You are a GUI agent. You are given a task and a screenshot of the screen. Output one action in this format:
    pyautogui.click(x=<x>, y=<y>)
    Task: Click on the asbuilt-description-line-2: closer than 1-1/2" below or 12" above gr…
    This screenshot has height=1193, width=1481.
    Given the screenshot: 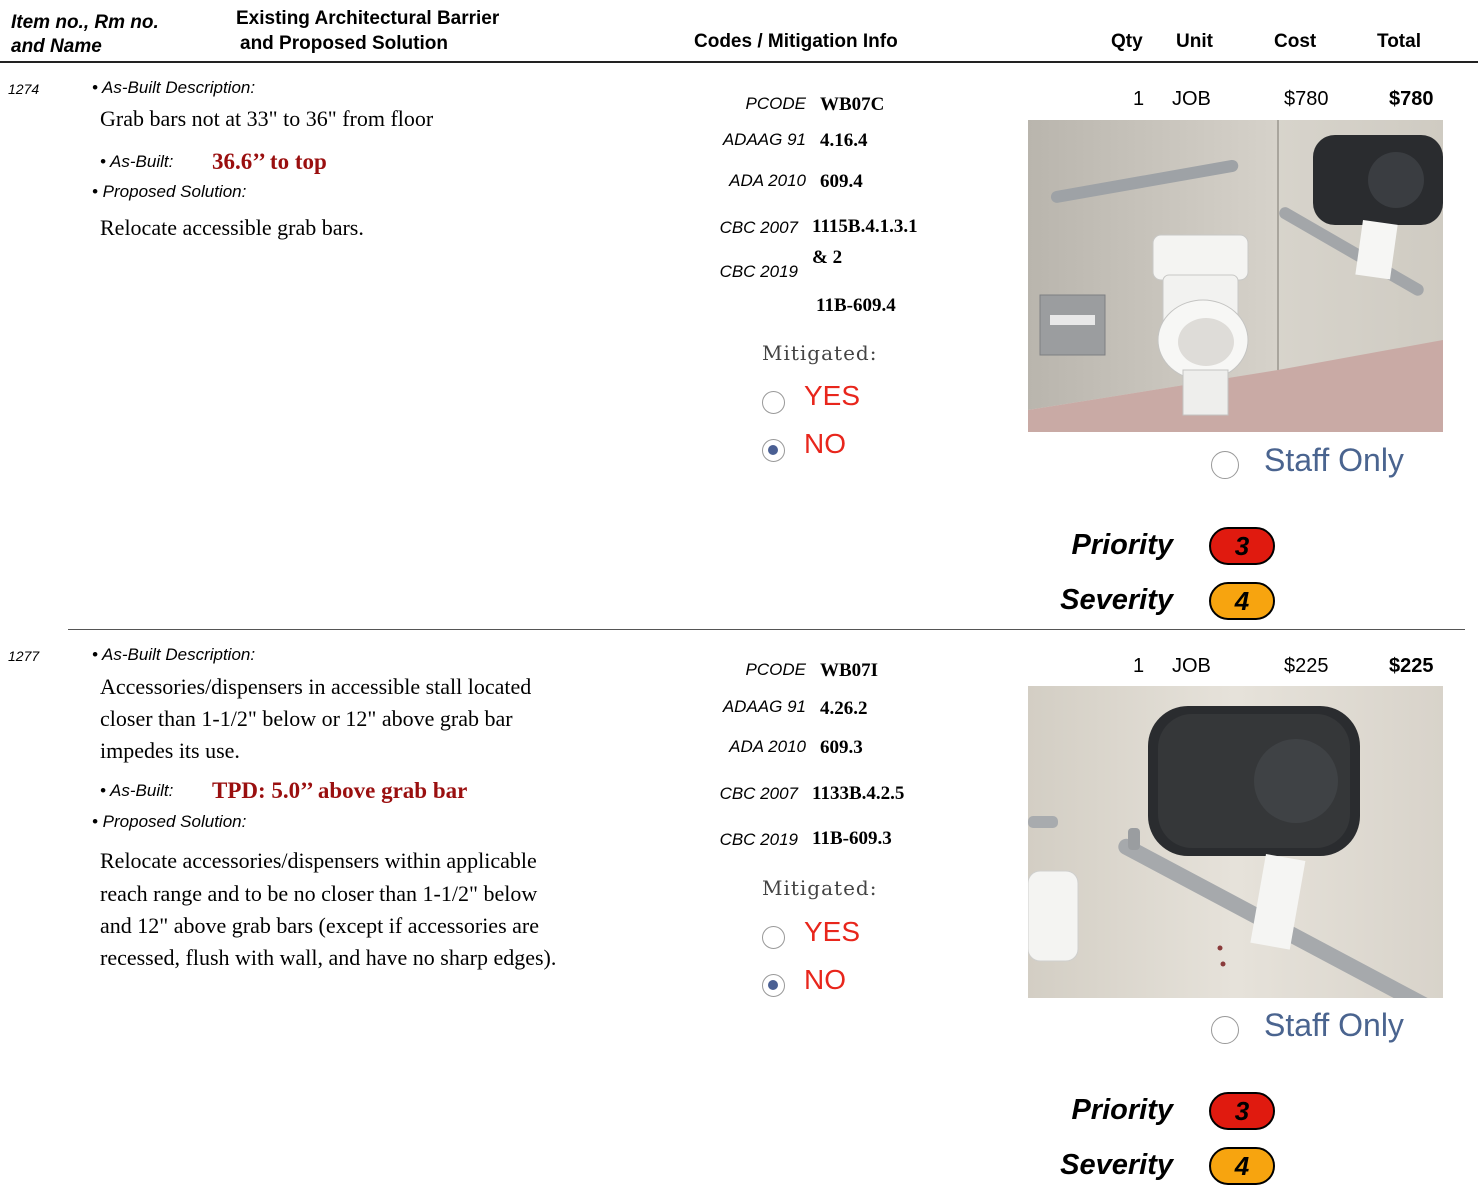 What is the action you would take?
    pyautogui.click(x=306, y=718)
    